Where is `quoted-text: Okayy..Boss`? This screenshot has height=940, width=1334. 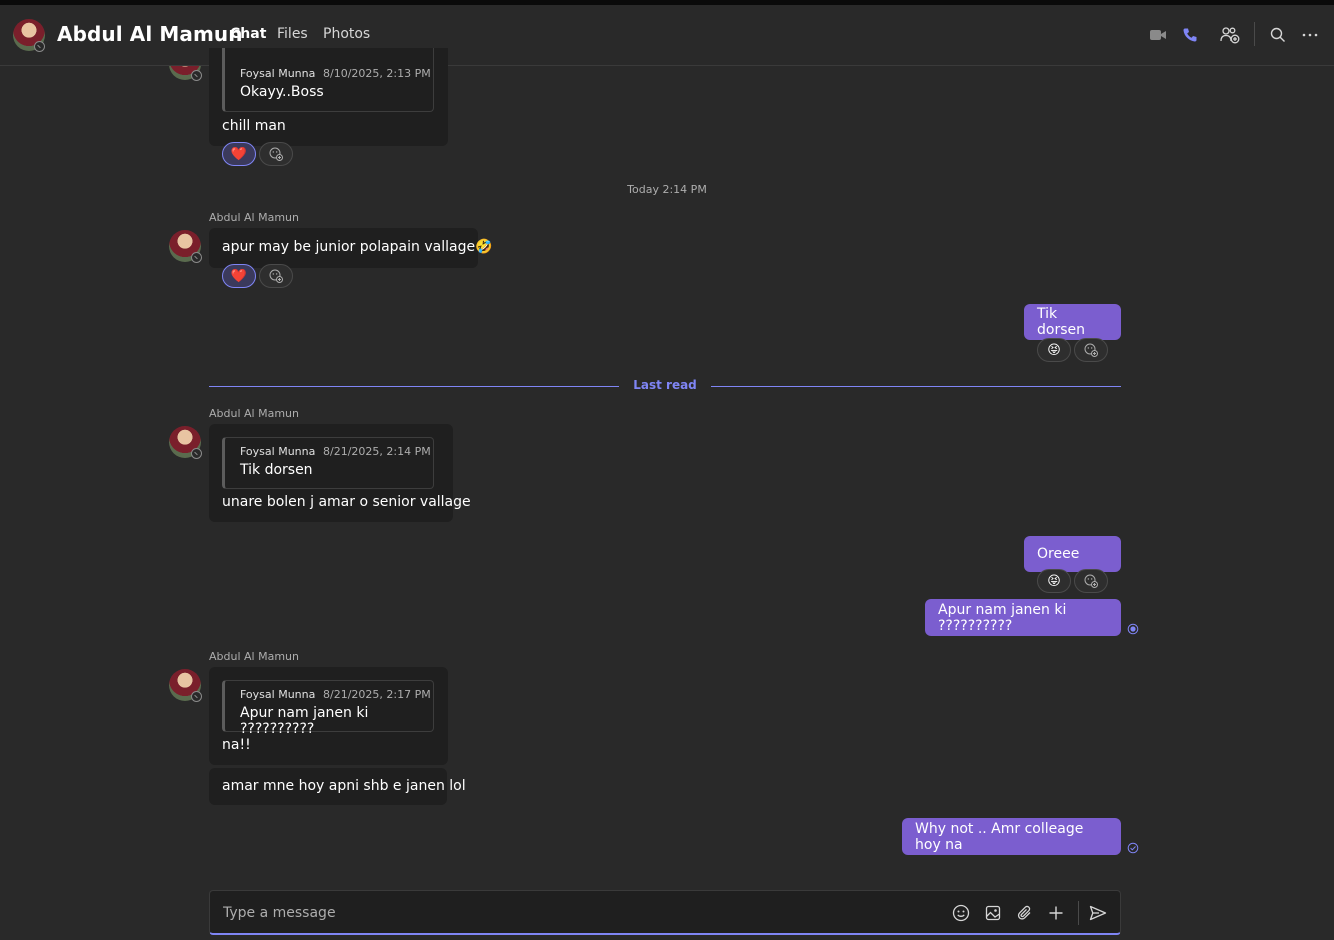 quoted-text: Okayy..Boss is located at coordinates (282, 92).